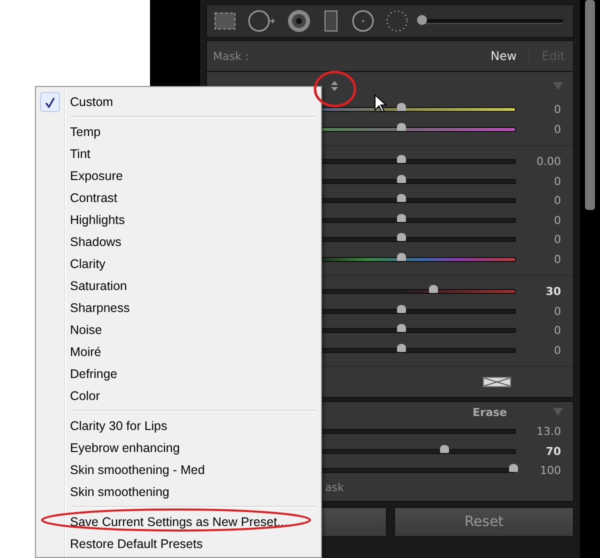 The image size is (600, 558). What do you see at coordinates (484, 521) in the screenshot?
I see `reset-button: Reset` at bounding box center [484, 521].